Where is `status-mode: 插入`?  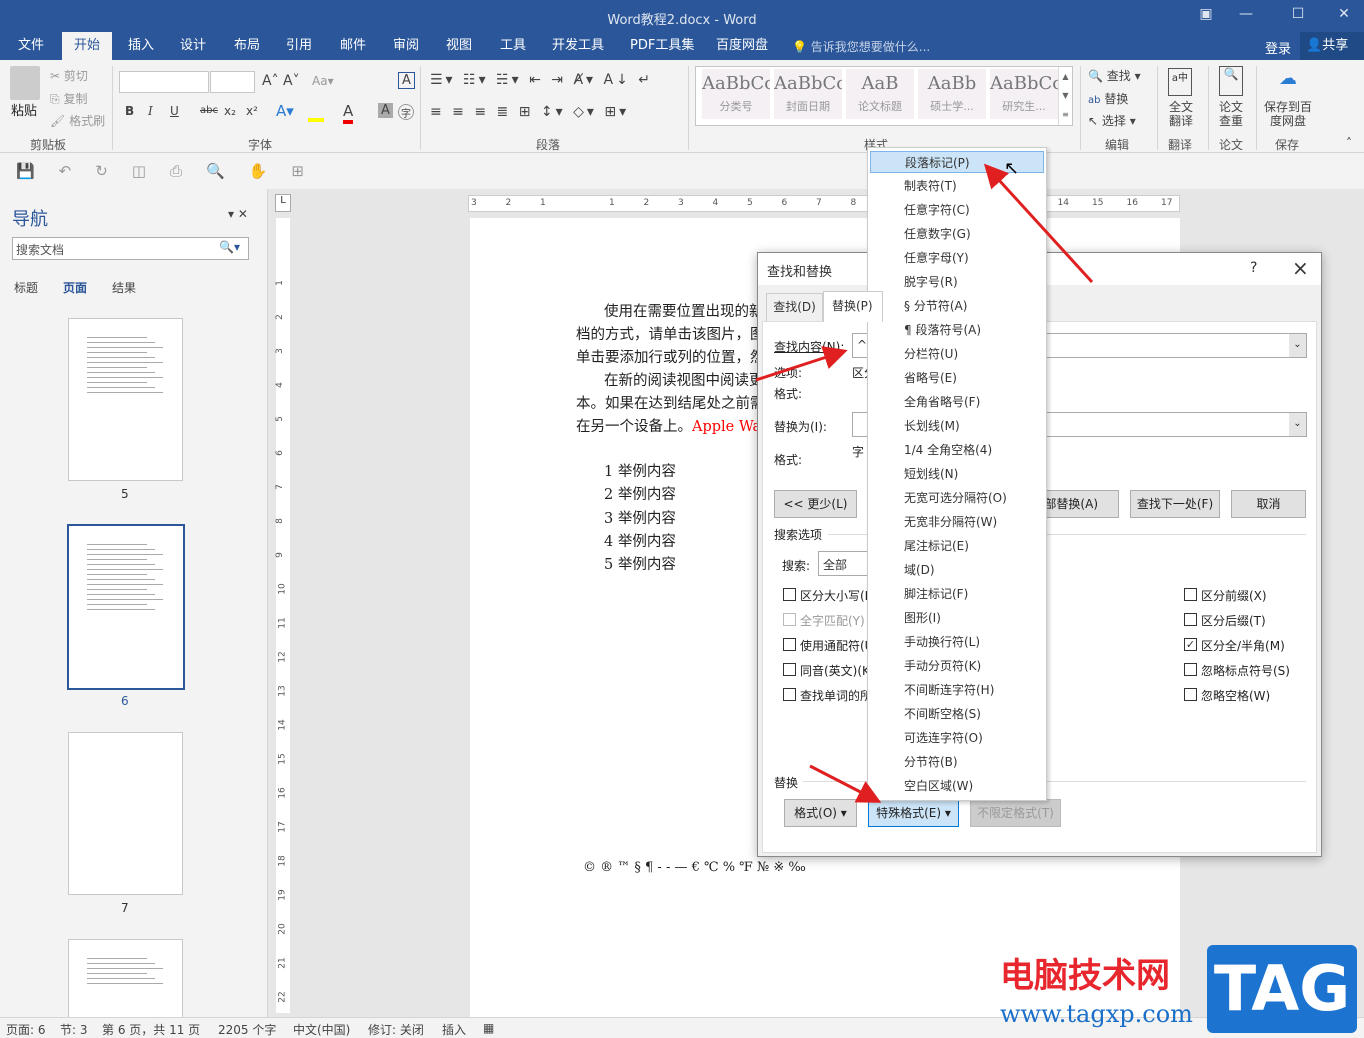 status-mode: 插入 is located at coordinates (454, 1029).